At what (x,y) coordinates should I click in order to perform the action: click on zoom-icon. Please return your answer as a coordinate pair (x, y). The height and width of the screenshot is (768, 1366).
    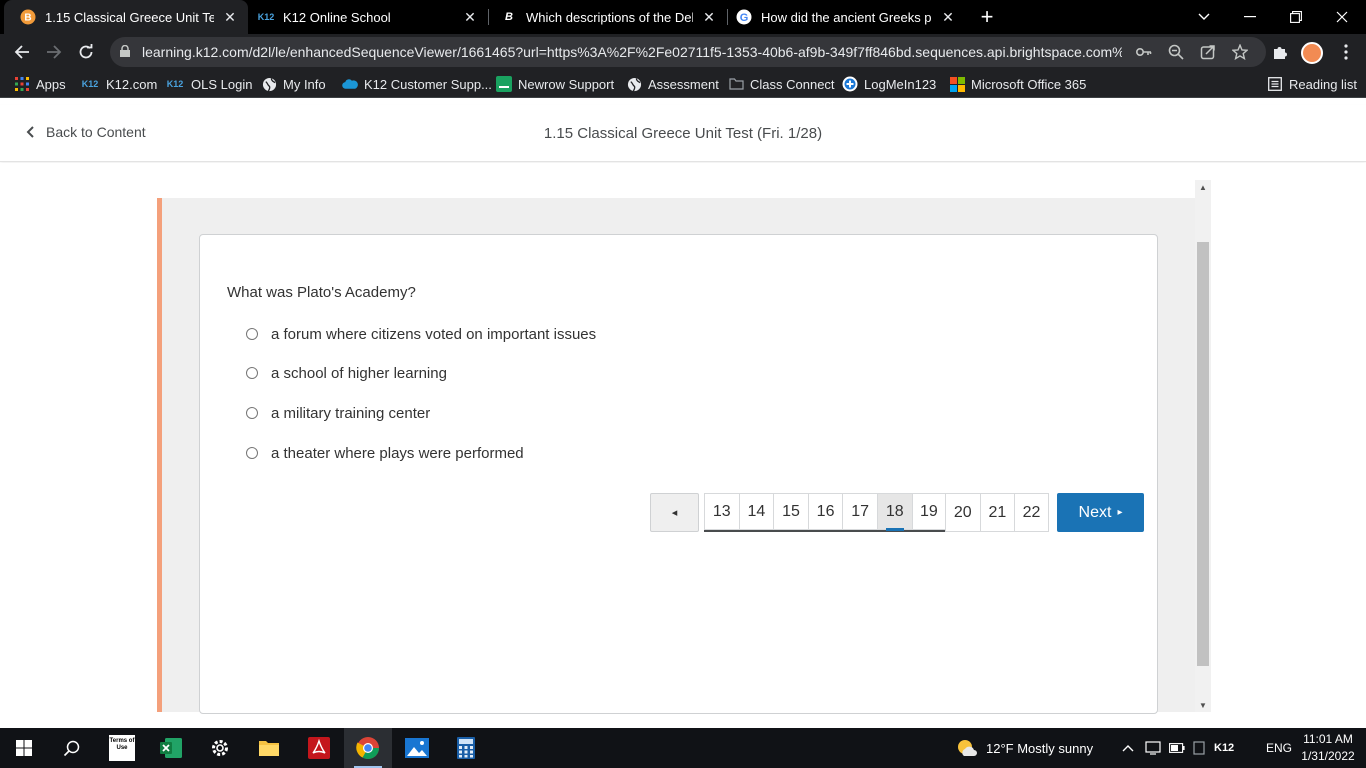
    Looking at the image, I should click on (1176, 52).